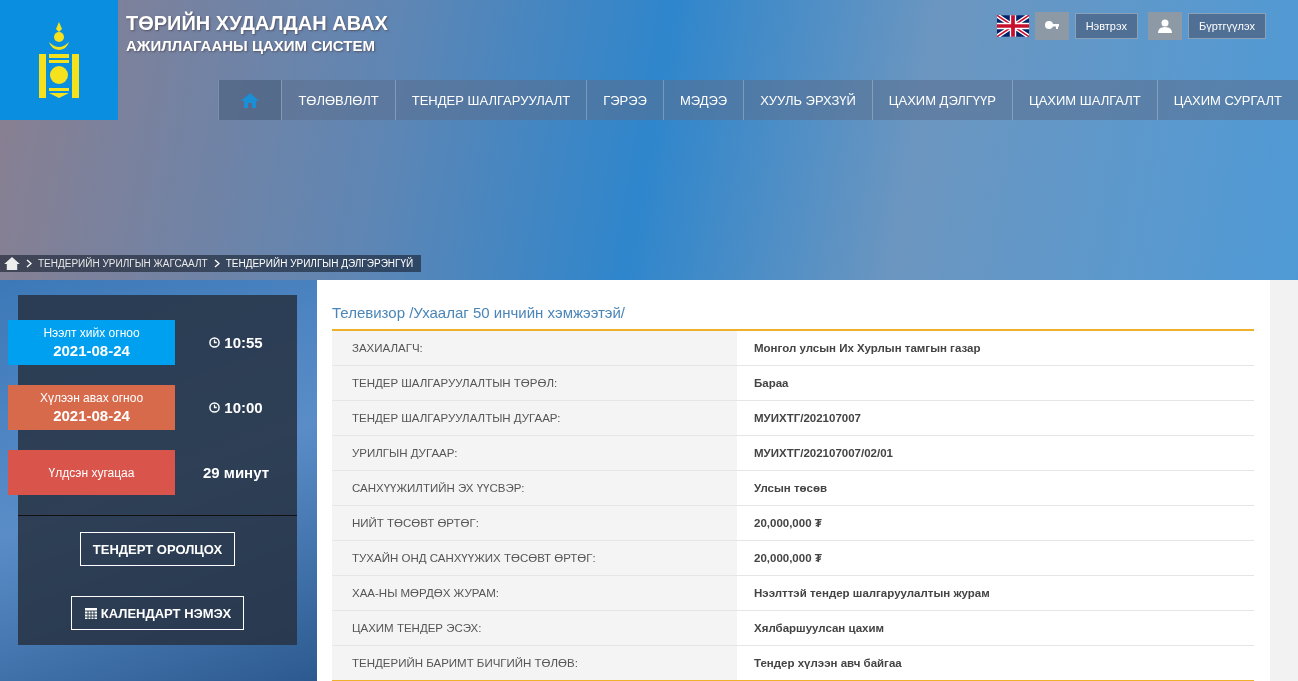  I want to click on nav-link: МЭДЭЭ, so click(703, 100).